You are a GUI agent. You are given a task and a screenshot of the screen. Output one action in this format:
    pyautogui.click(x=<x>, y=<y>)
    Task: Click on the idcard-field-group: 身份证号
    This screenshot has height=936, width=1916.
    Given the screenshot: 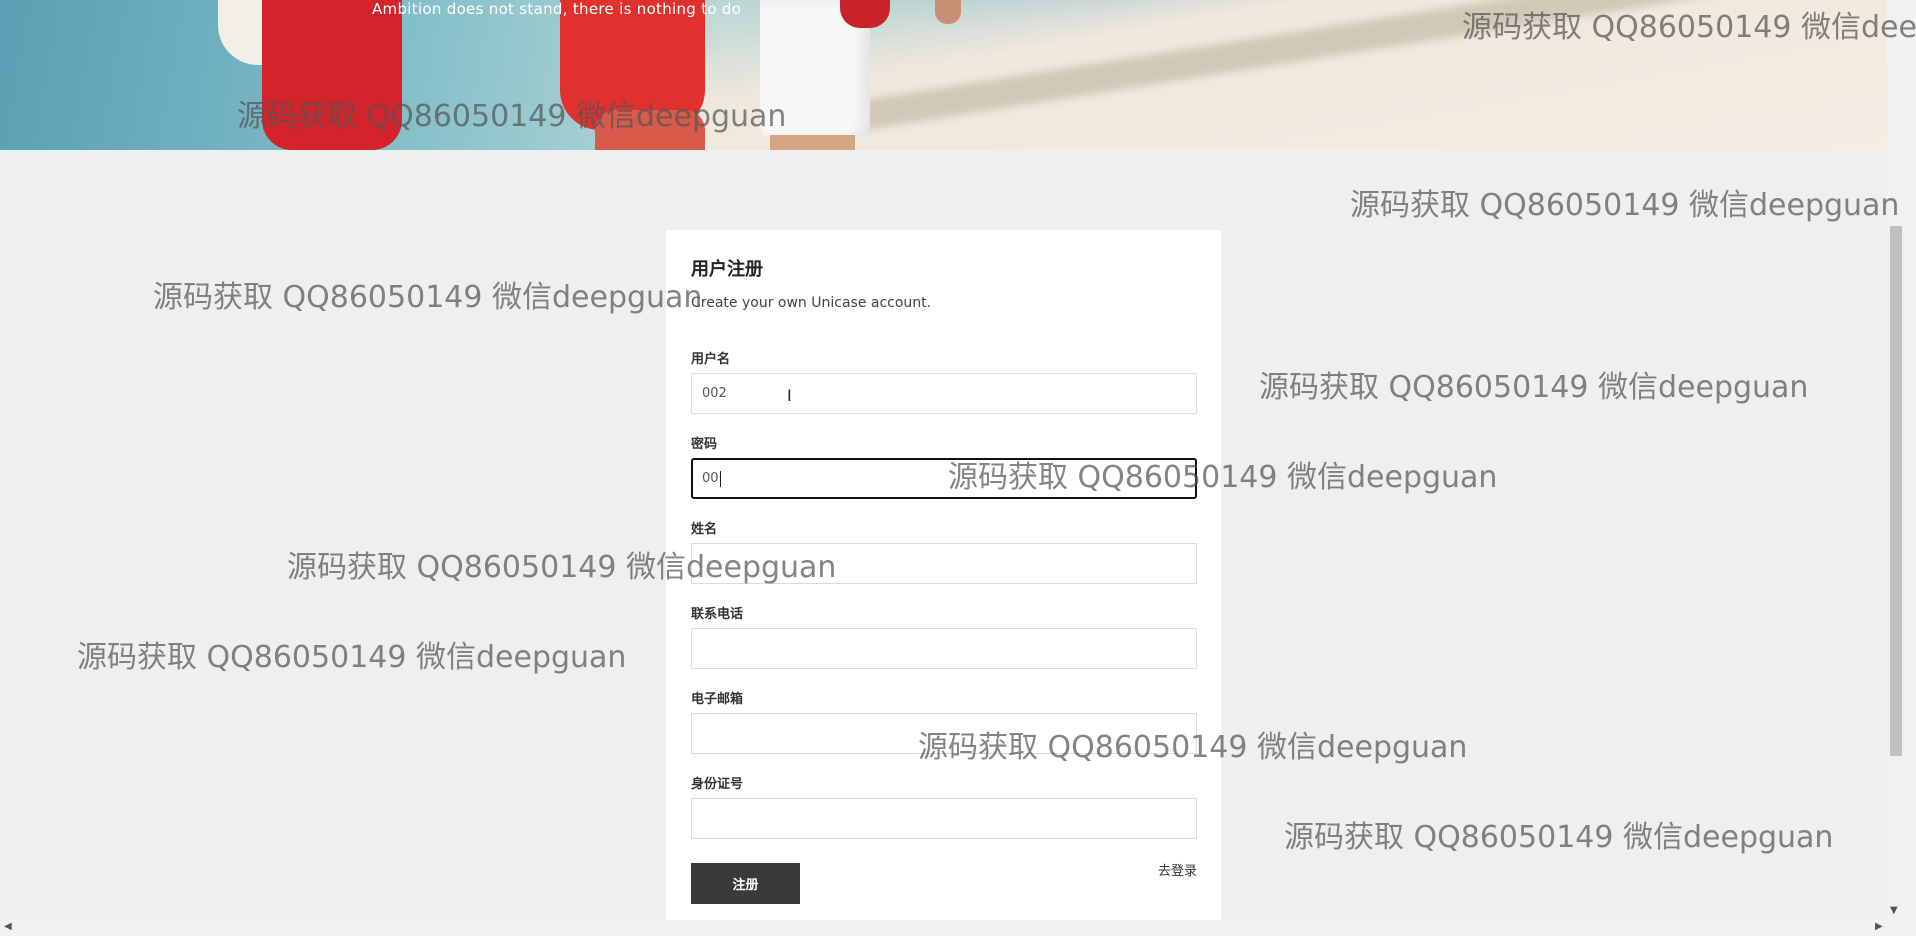 What is the action you would take?
    pyautogui.click(x=944, y=806)
    